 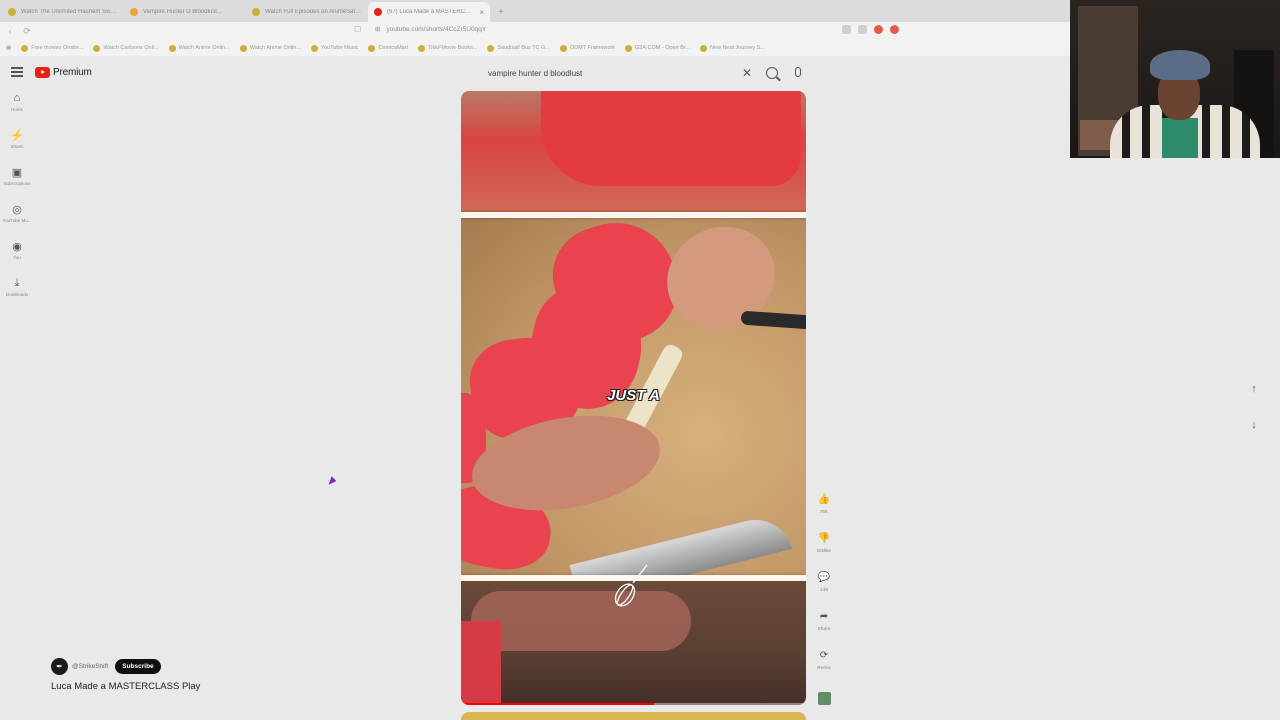 What do you see at coordinates (17, 135) in the screenshot?
I see `rail-icon: ⚡` at bounding box center [17, 135].